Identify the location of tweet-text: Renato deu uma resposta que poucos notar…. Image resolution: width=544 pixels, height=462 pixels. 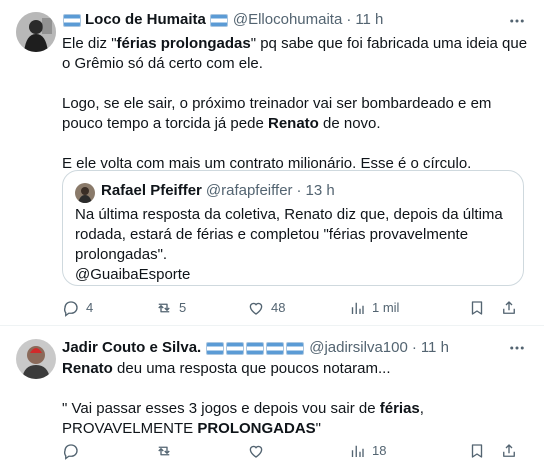
(297, 399).